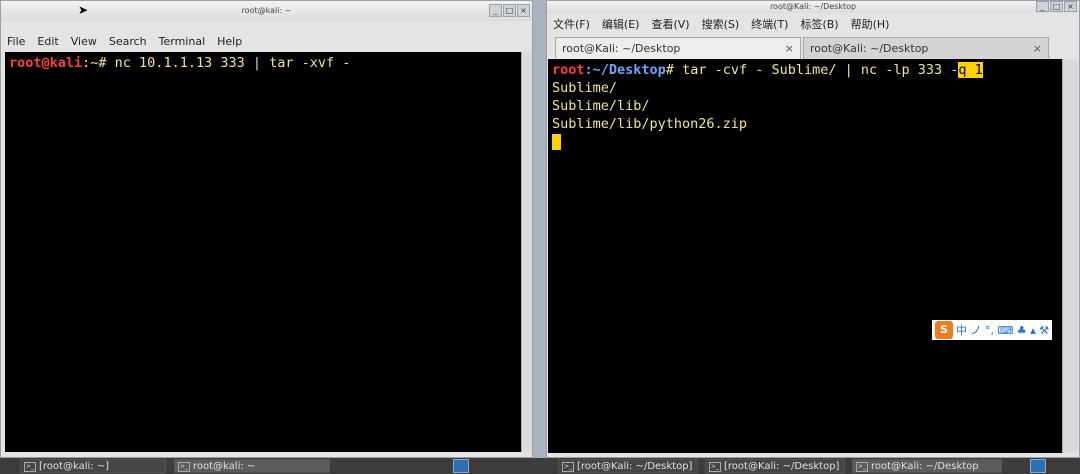  Describe the element at coordinates (970, 70) in the screenshot. I see `command-highlight: q 1` at that location.